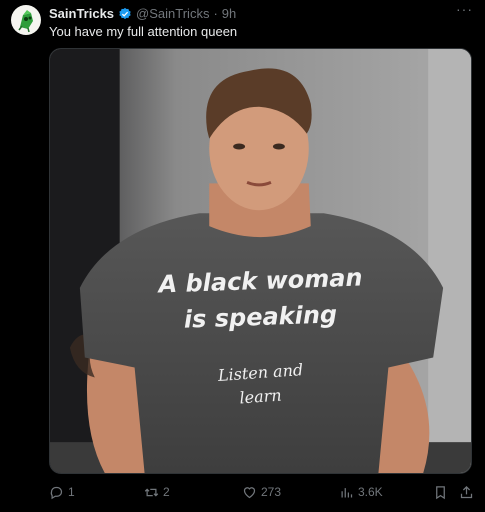 Image resolution: width=485 pixels, height=512 pixels. What do you see at coordinates (166, 492) in the screenshot?
I see `retweet-count: 2` at bounding box center [166, 492].